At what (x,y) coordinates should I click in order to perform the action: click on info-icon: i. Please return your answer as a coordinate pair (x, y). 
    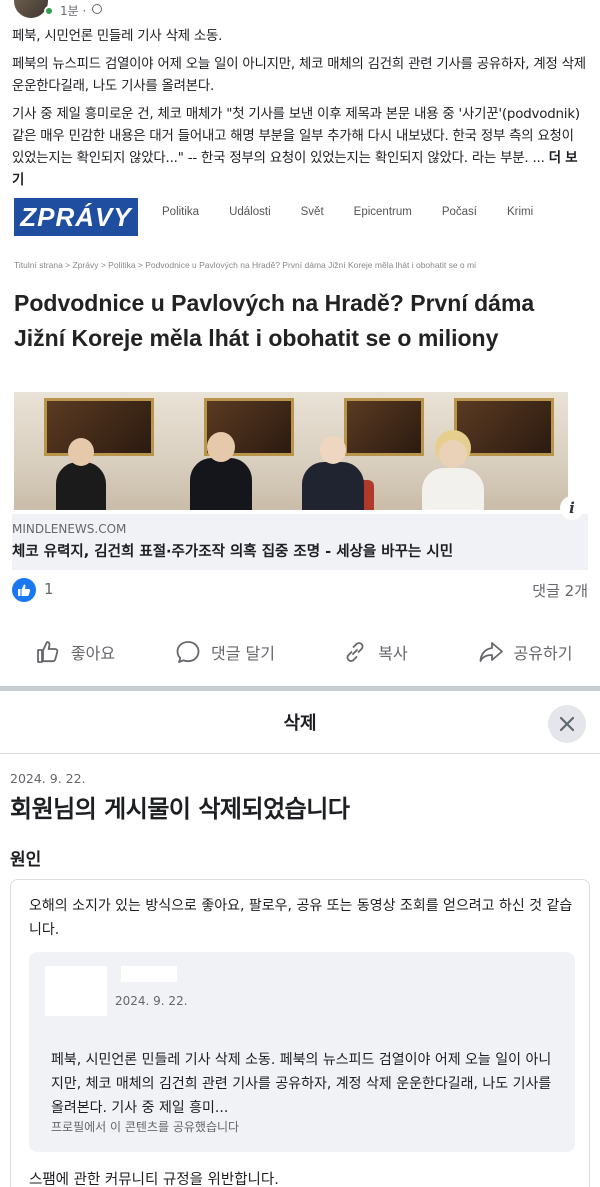
    Looking at the image, I should click on (572, 508).